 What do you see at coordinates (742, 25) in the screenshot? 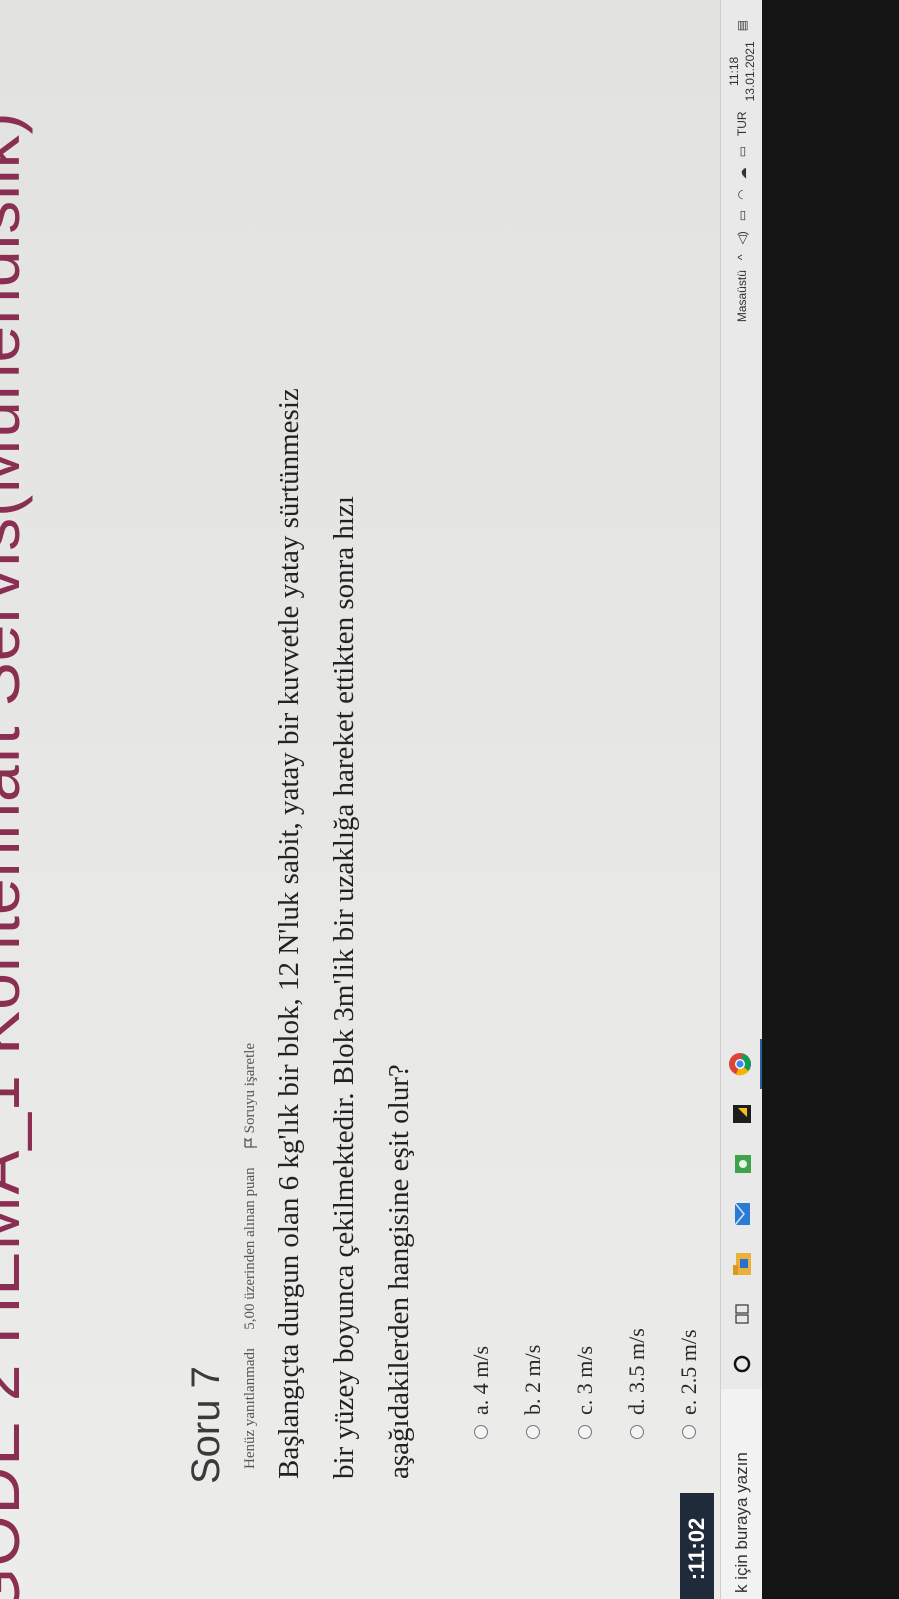
I see `notification-icon: ▤` at bounding box center [742, 25].